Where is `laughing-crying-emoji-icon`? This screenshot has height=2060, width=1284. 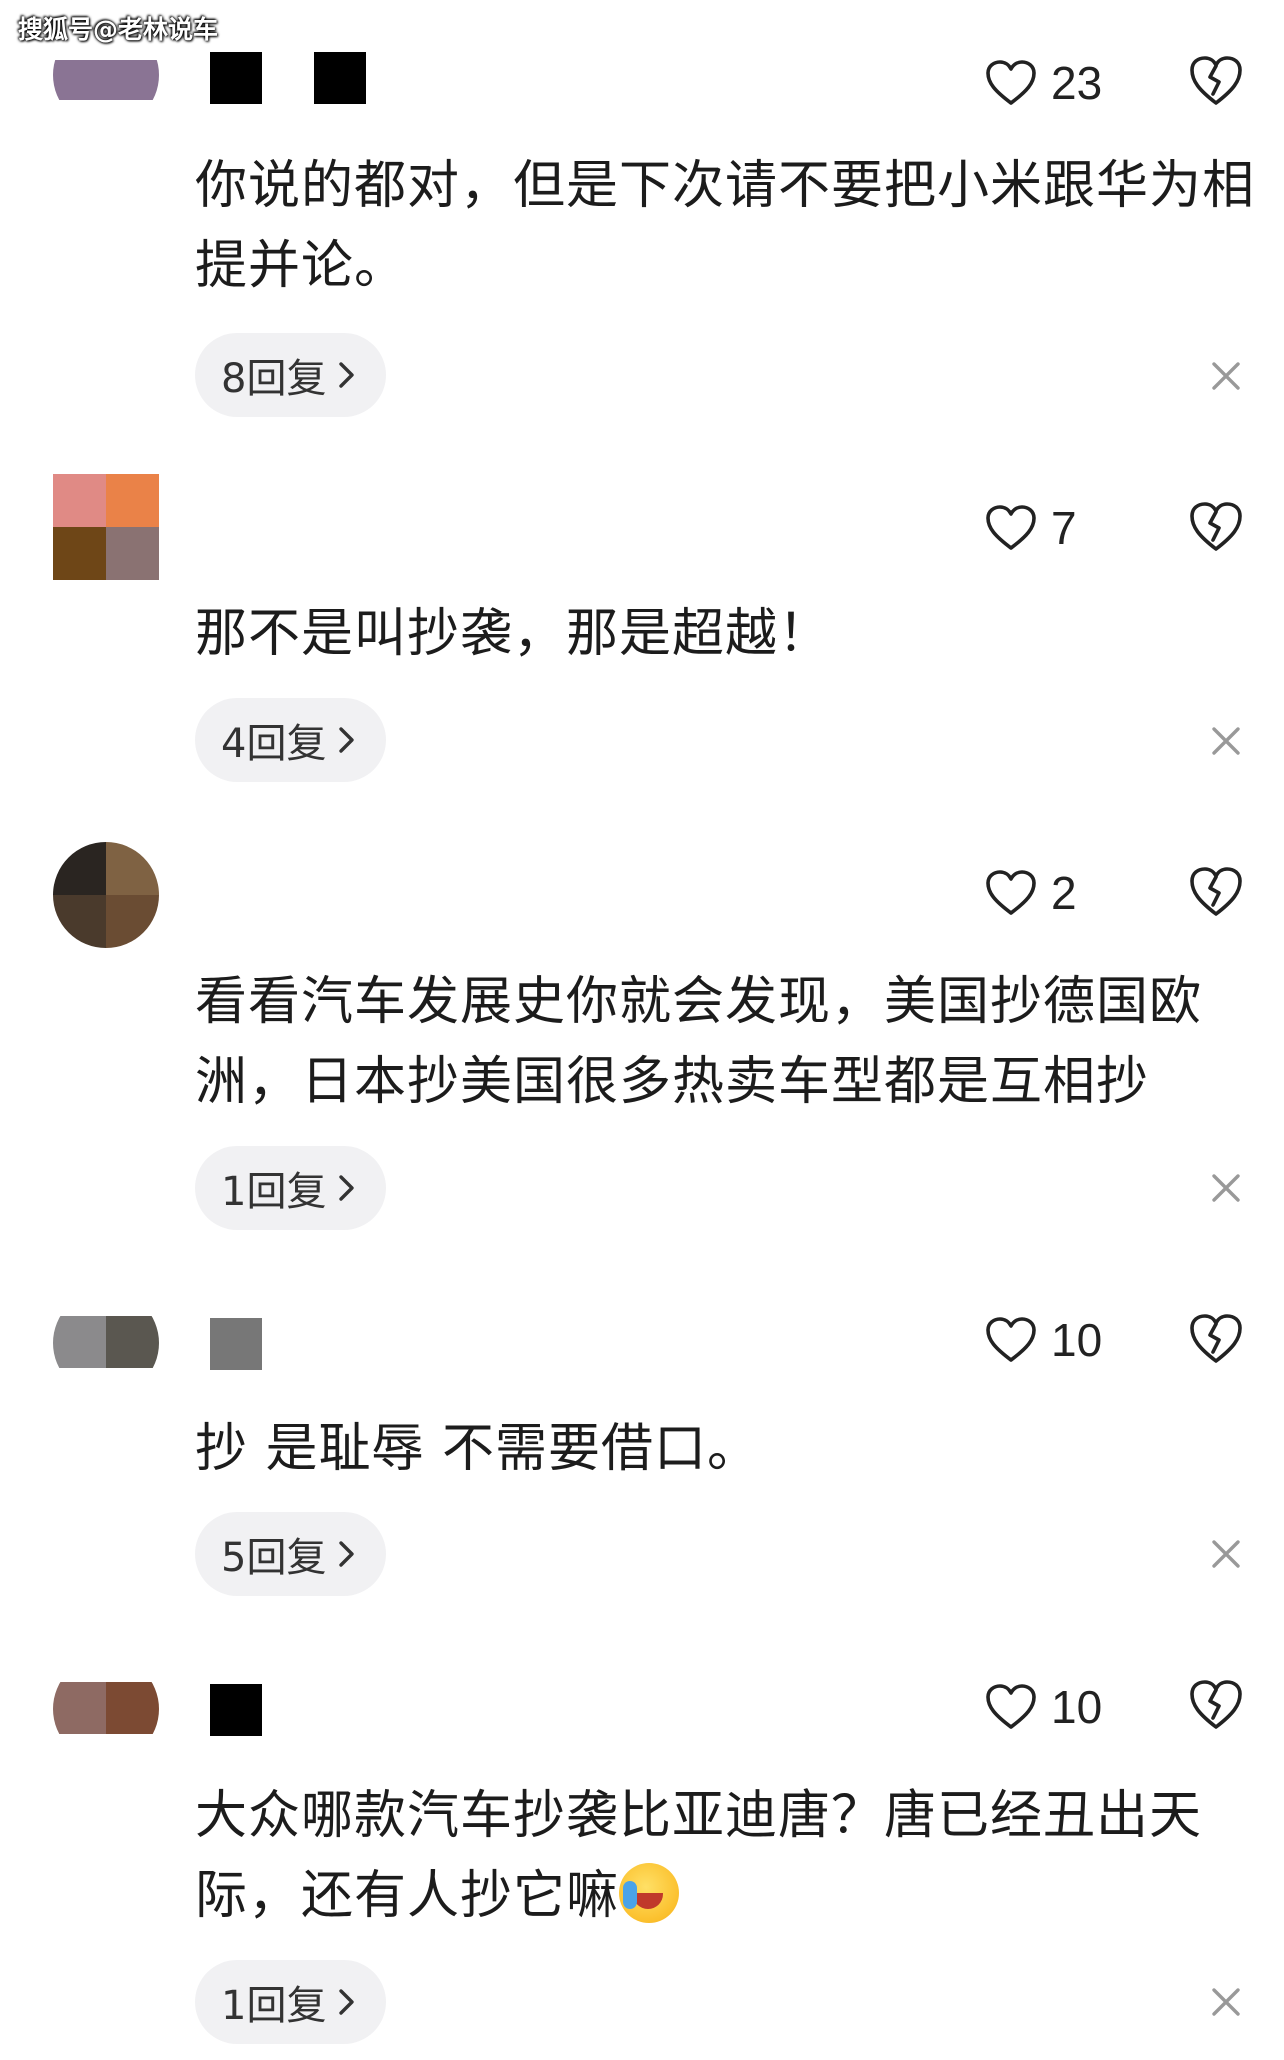 laughing-crying-emoji-icon is located at coordinates (649, 1893).